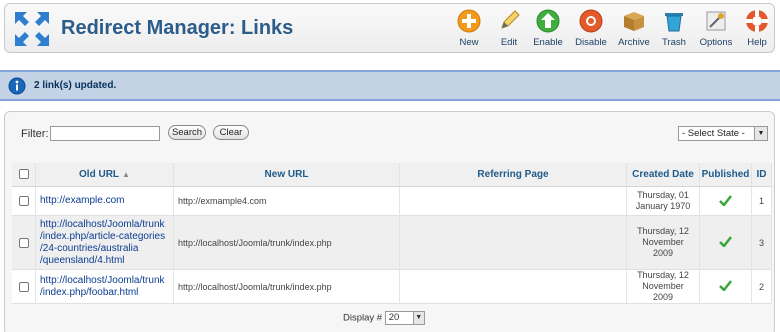 The width and height of the screenshot is (780, 332). Describe the element at coordinates (674, 42) in the screenshot. I see `trash-label: Trash` at that location.